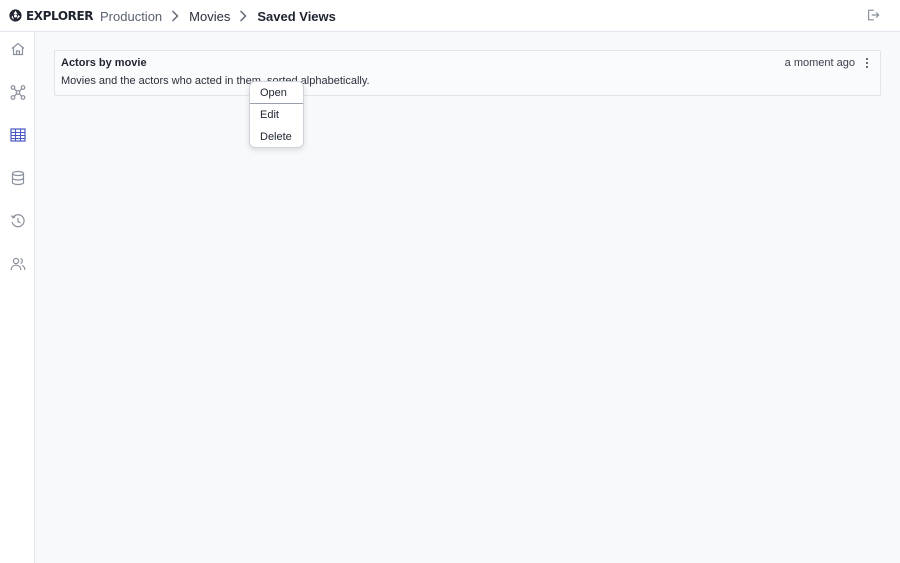  I want to click on sidebar-item-database, so click(17, 177).